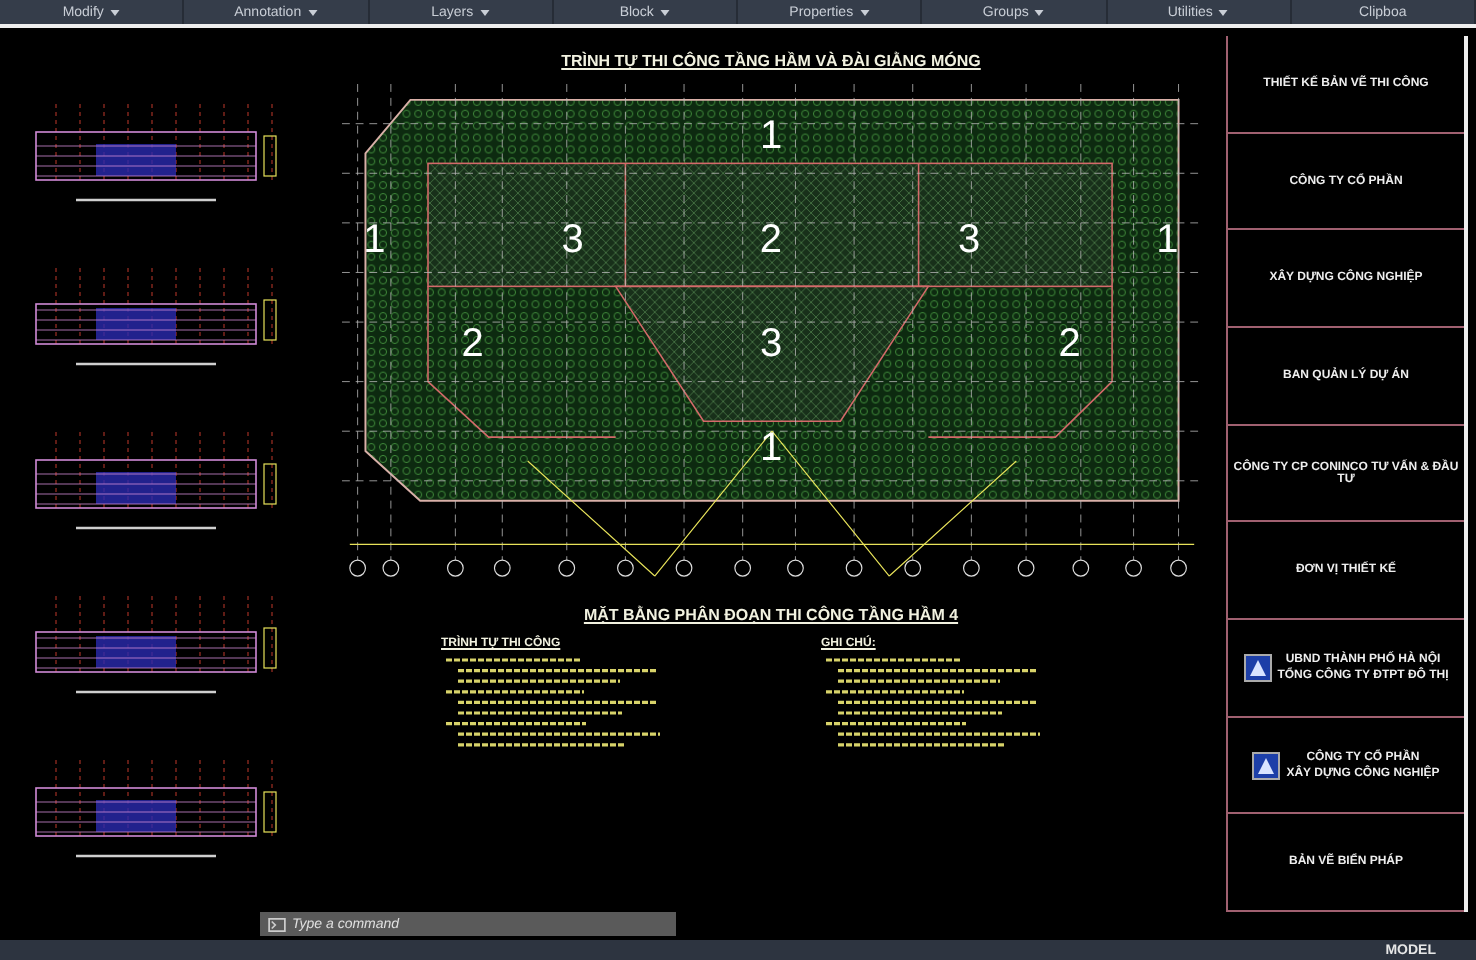 The image size is (1476, 960). I want to click on drawing-subtitle: MẶT BẰNG PHÂN ĐOẠN THI CÔNG TẦNG HẦM 4, so click(771, 615).